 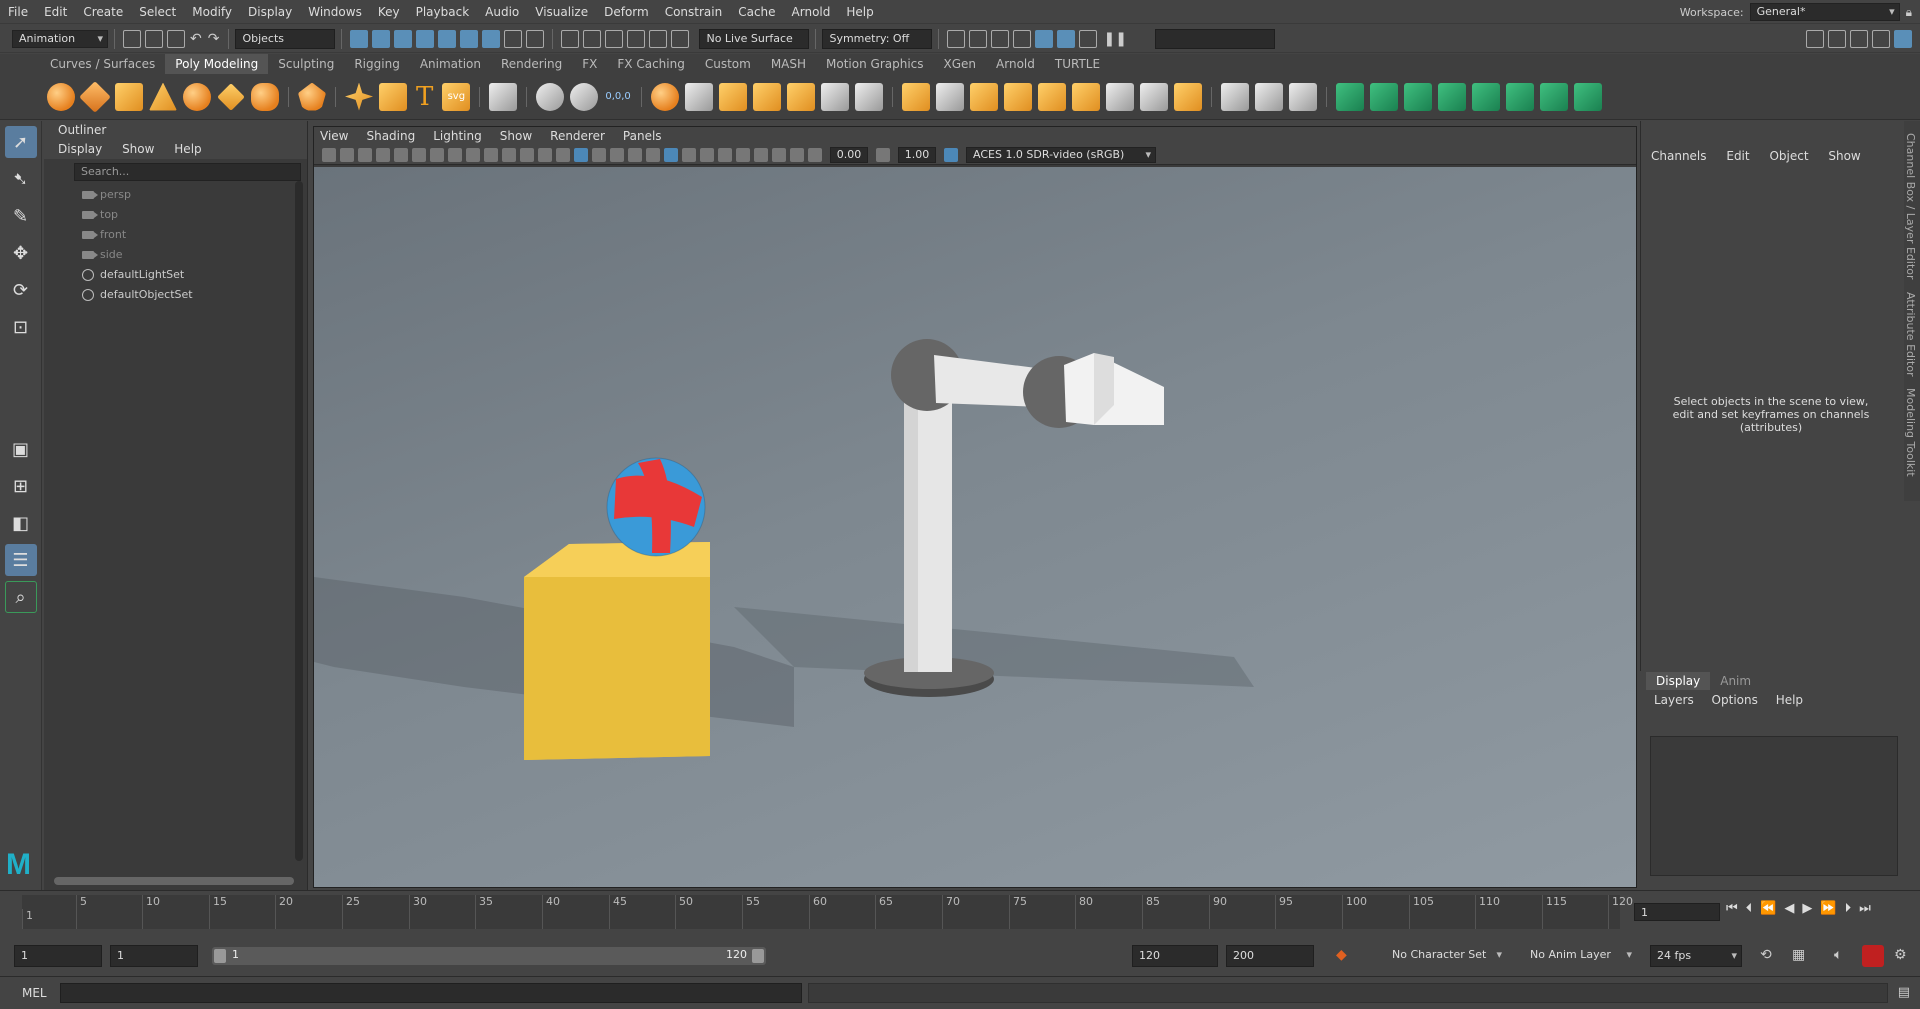 What do you see at coordinates (1679, 156) in the screenshot?
I see `channel-box-menu-channels: Channels` at bounding box center [1679, 156].